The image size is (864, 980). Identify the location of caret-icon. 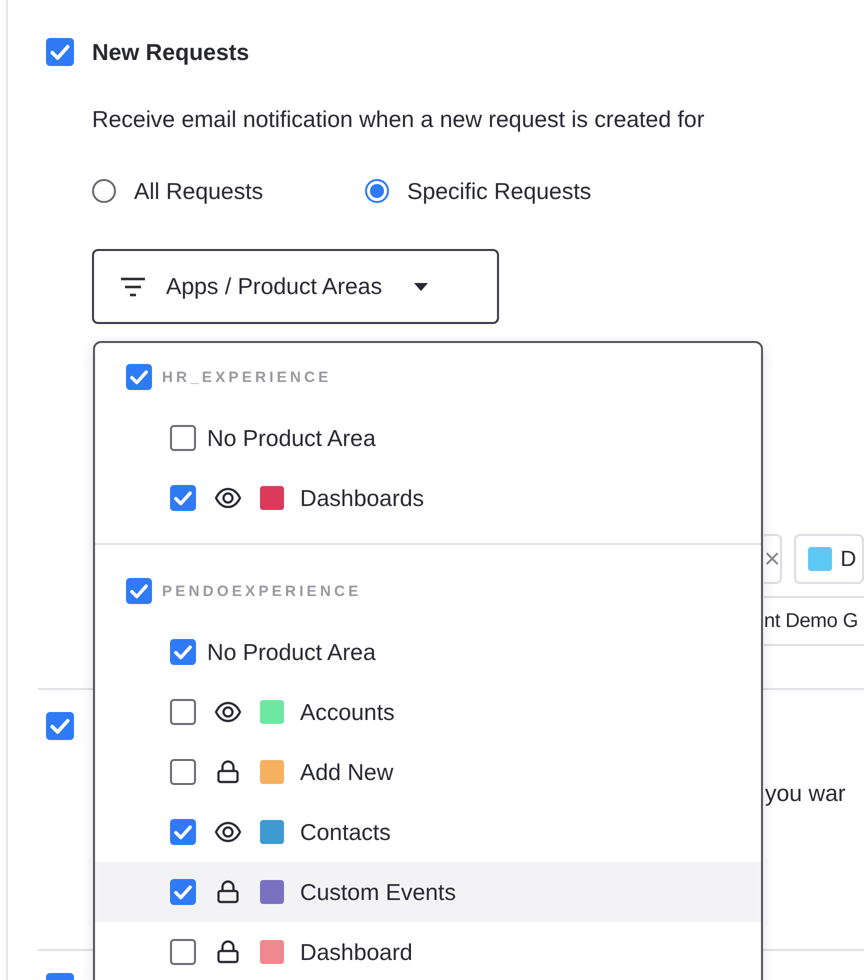
(421, 286).